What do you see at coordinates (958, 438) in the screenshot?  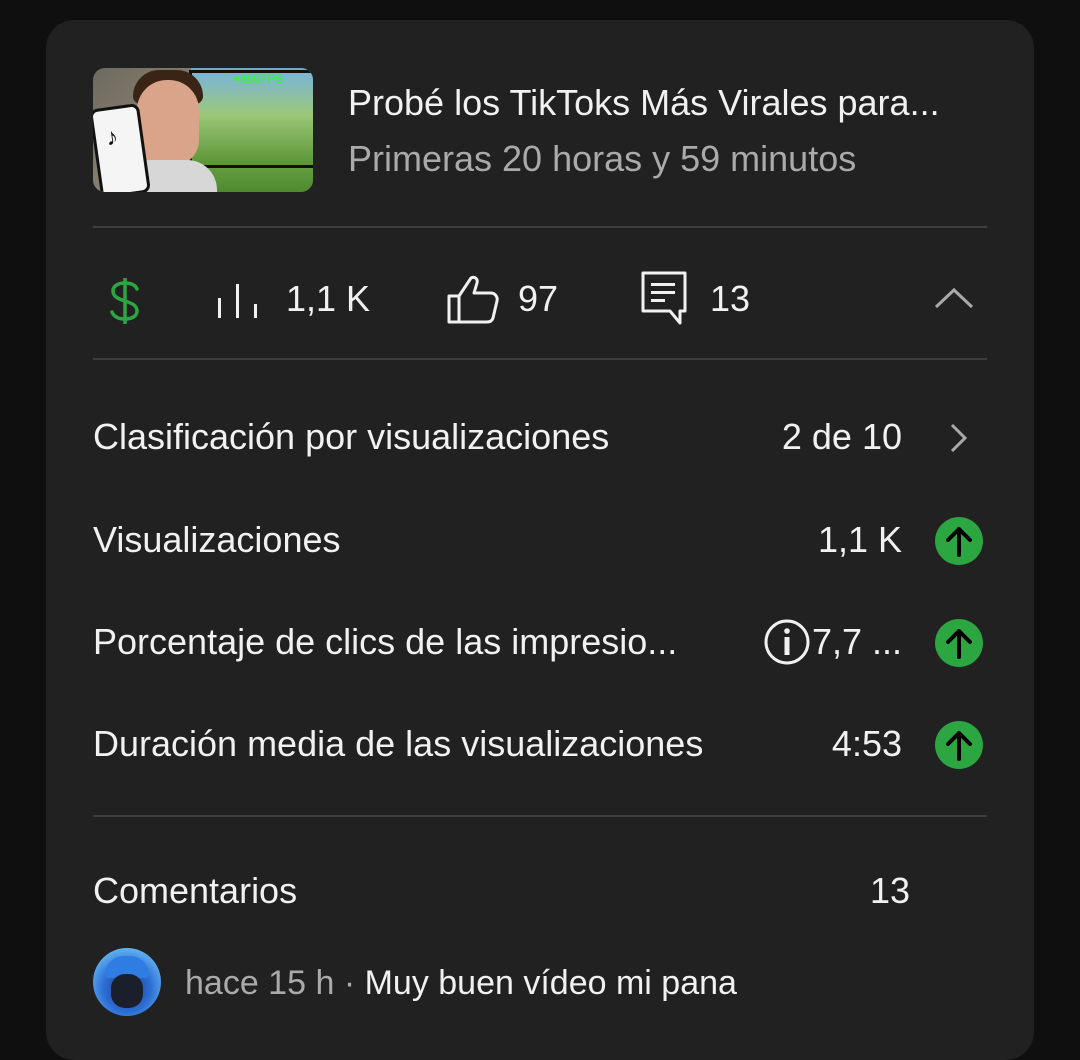 I see `chevron-right-icon` at bounding box center [958, 438].